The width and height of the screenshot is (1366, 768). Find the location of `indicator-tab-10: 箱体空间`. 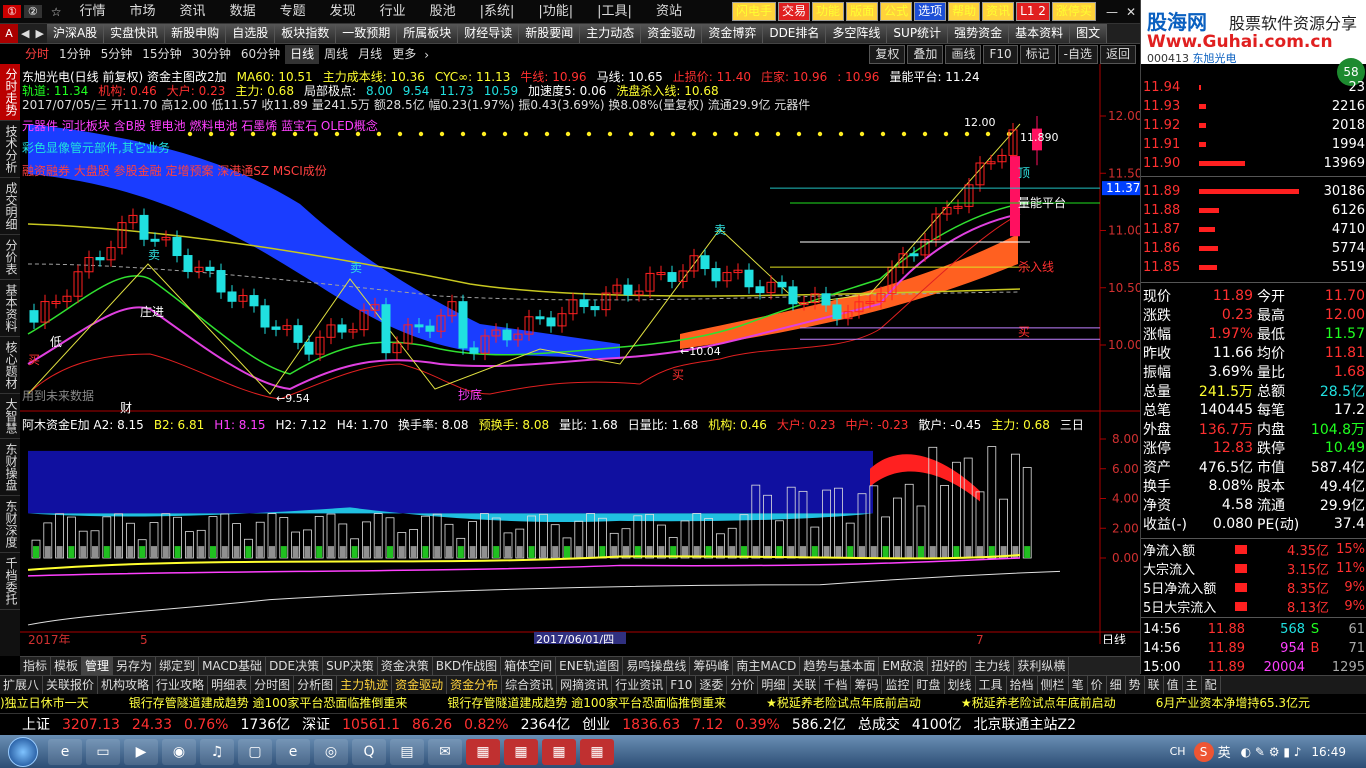

indicator-tab-10: 箱体空间 is located at coordinates (529, 666).